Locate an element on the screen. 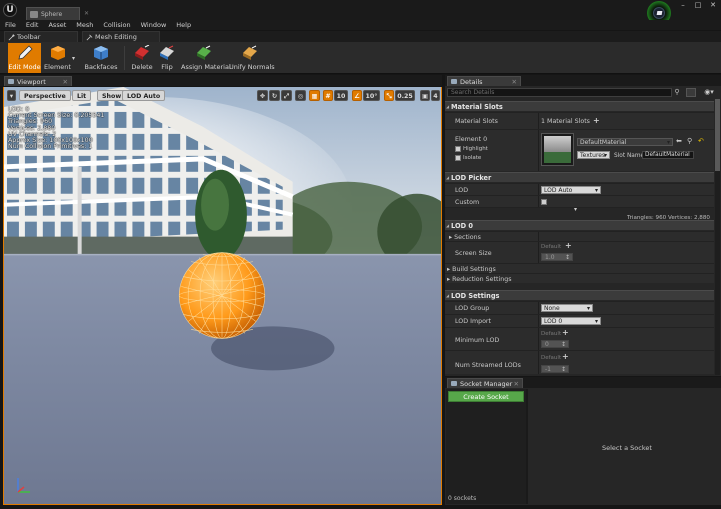 The image size is (721, 509). lod-button: LOD Auto is located at coordinates (144, 95).